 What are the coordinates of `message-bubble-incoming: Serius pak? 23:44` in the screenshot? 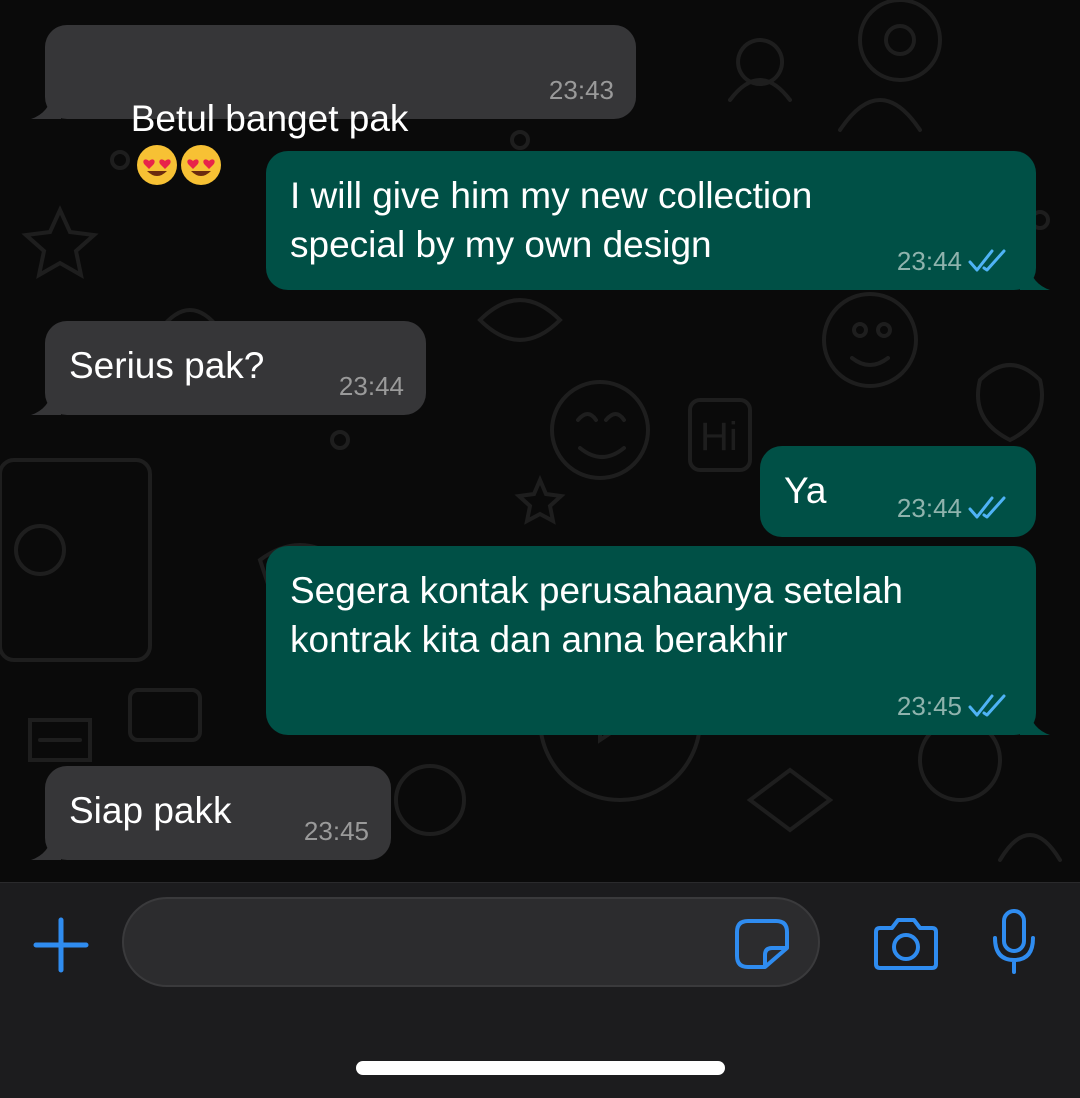 It's located at (228, 368).